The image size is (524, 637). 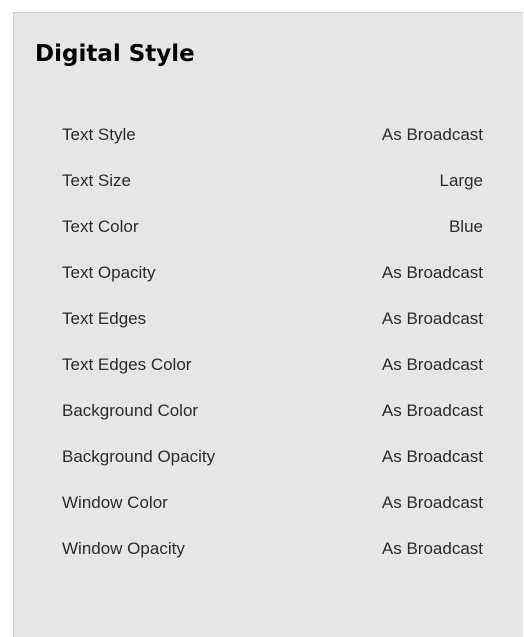 I want to click on setting-row-window-opacity: Window Opacity As Broadcast, so click(x=272, y=549).